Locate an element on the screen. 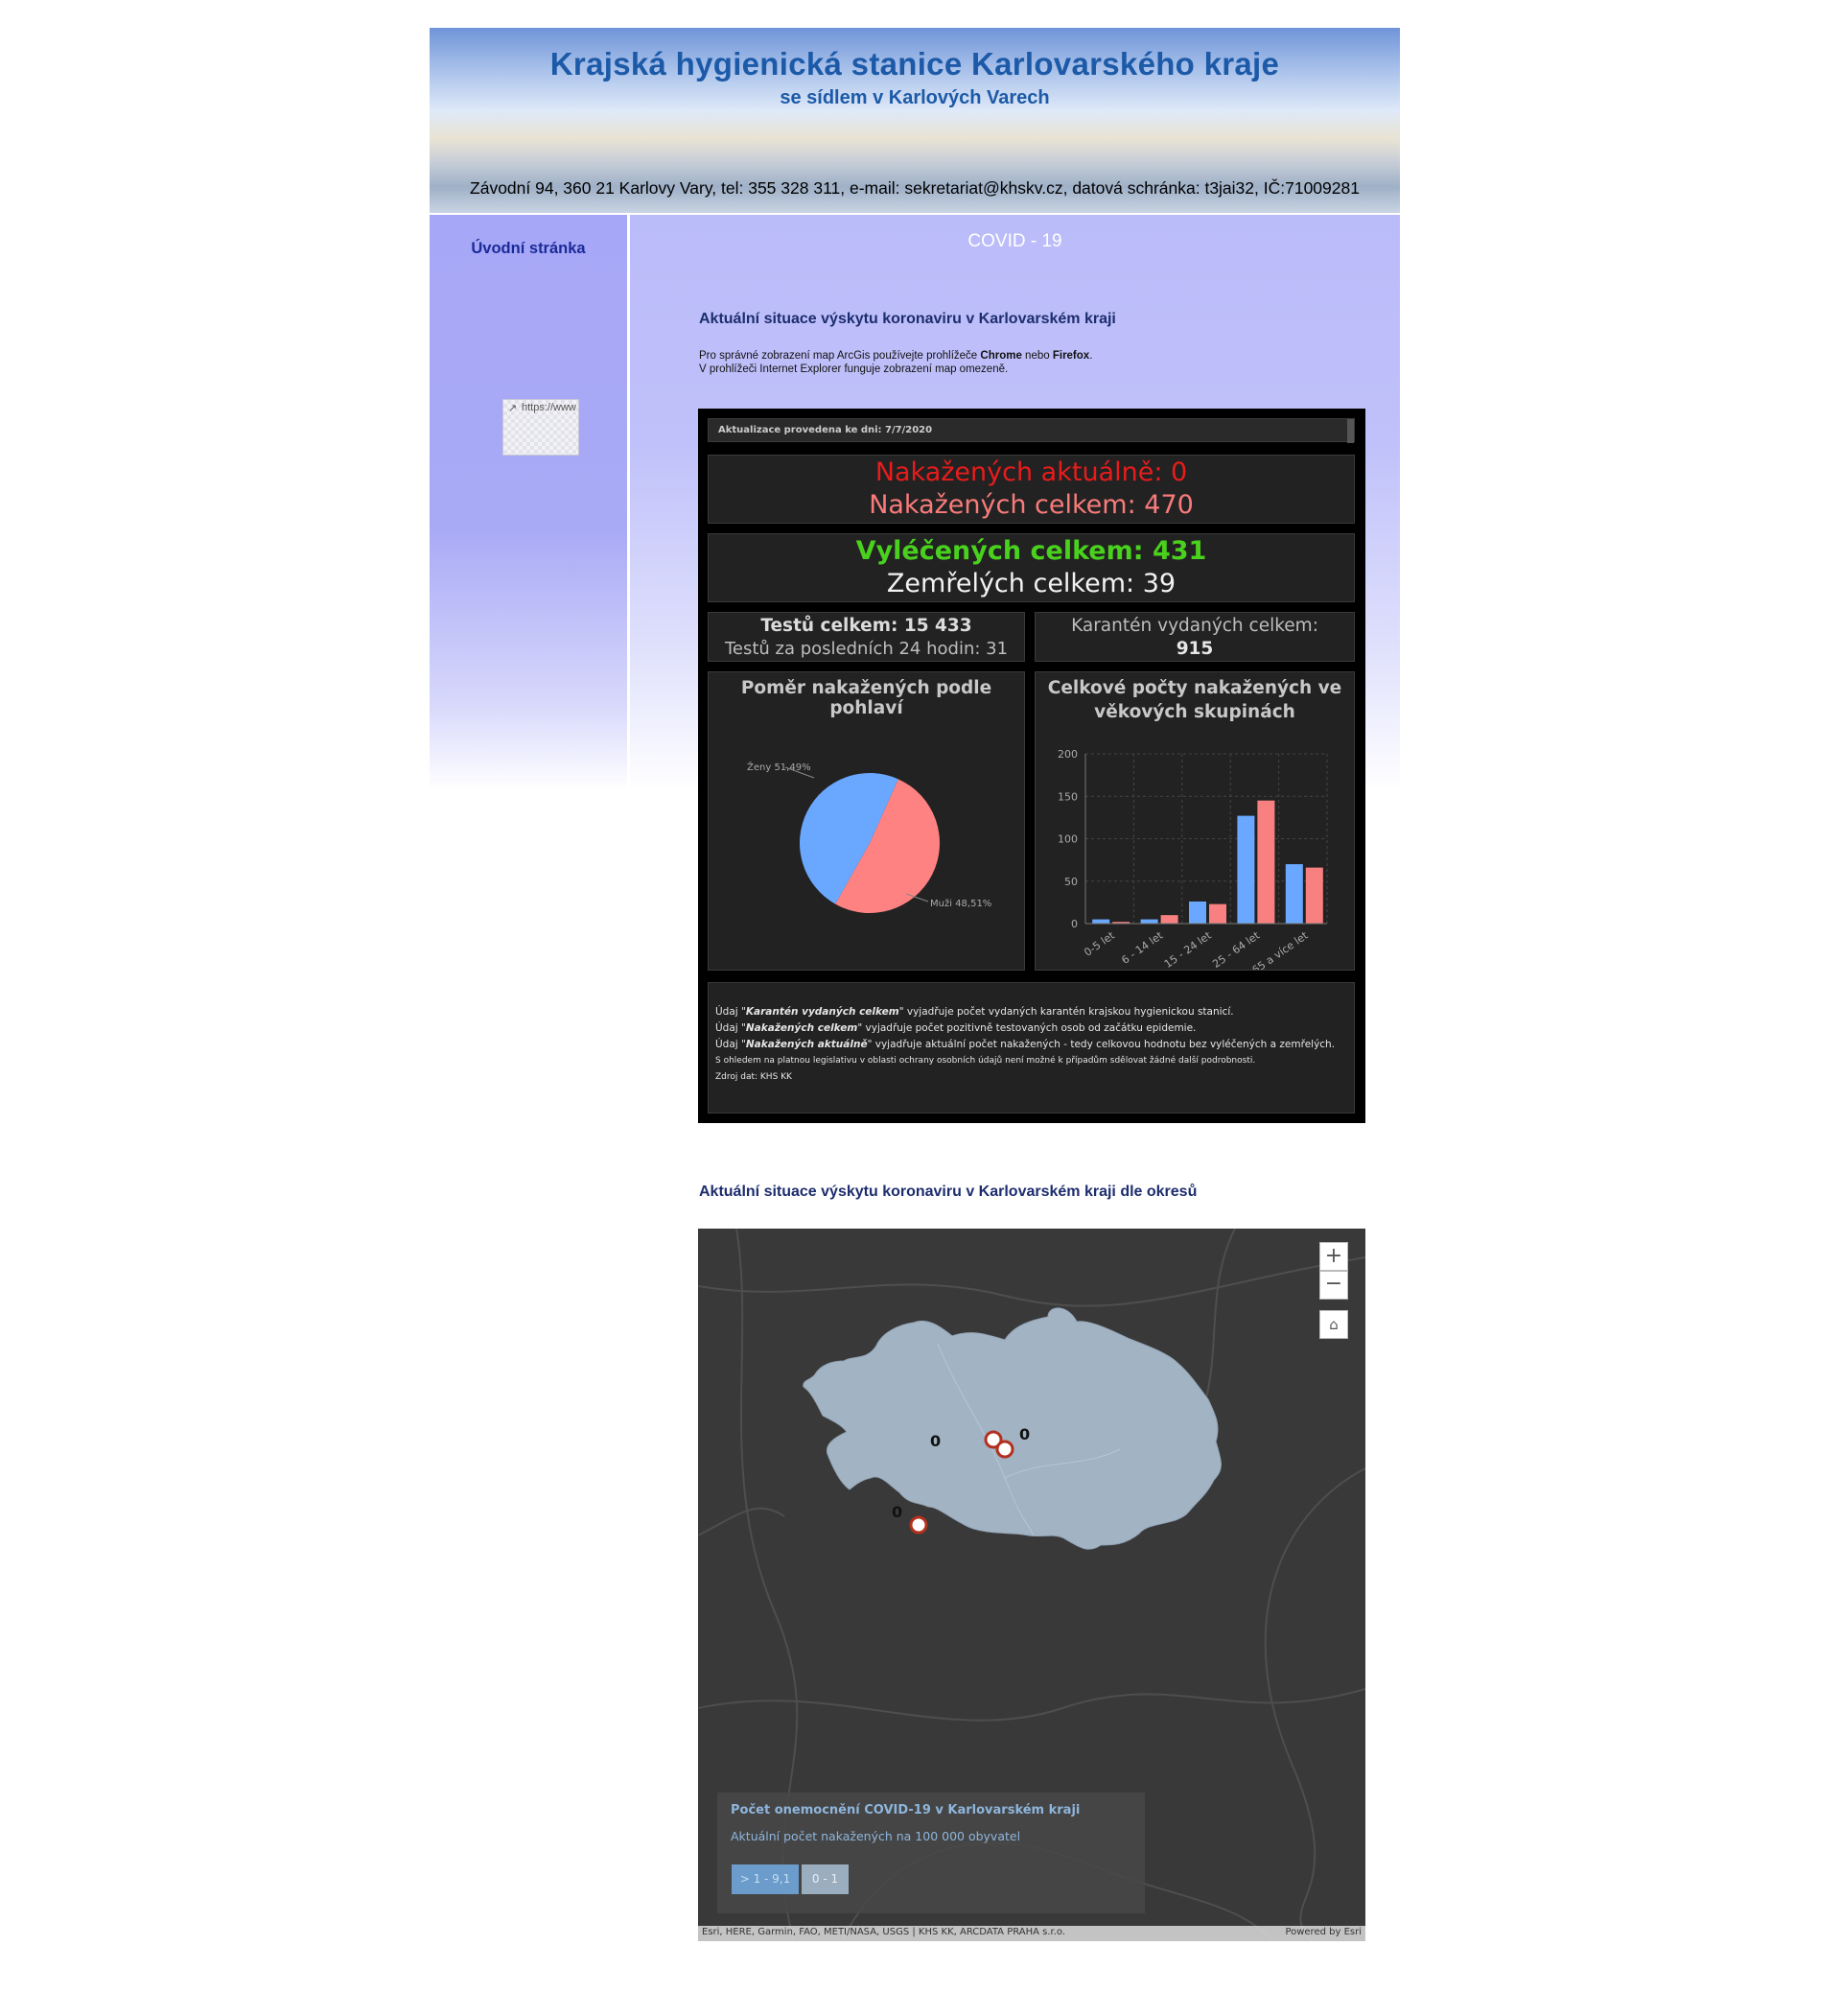 This screenshot has width=1841, height=2016. note-source: Zdroj dat: KHS KK is located at coordinates (753, 1077).